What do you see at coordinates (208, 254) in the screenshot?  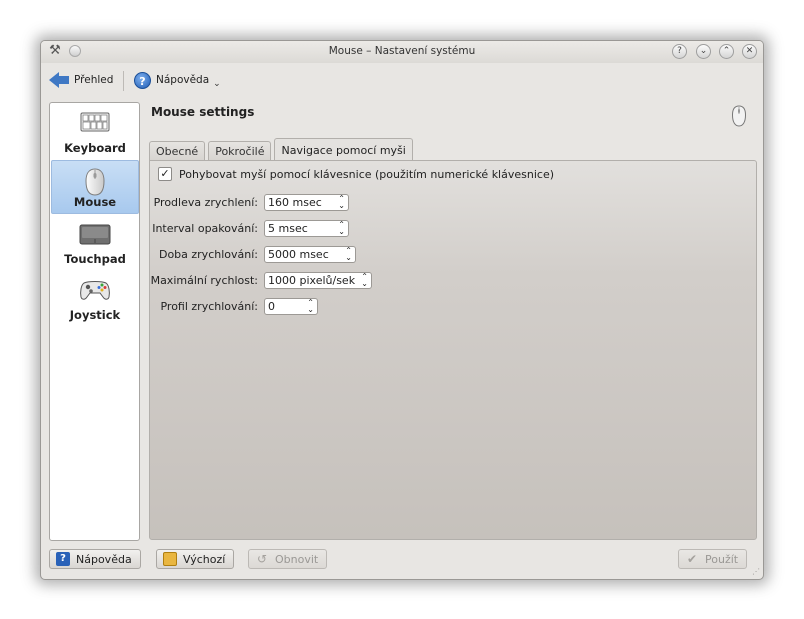 I see `field-label: Doba zrychlování:` at bounding box center [208, 254].